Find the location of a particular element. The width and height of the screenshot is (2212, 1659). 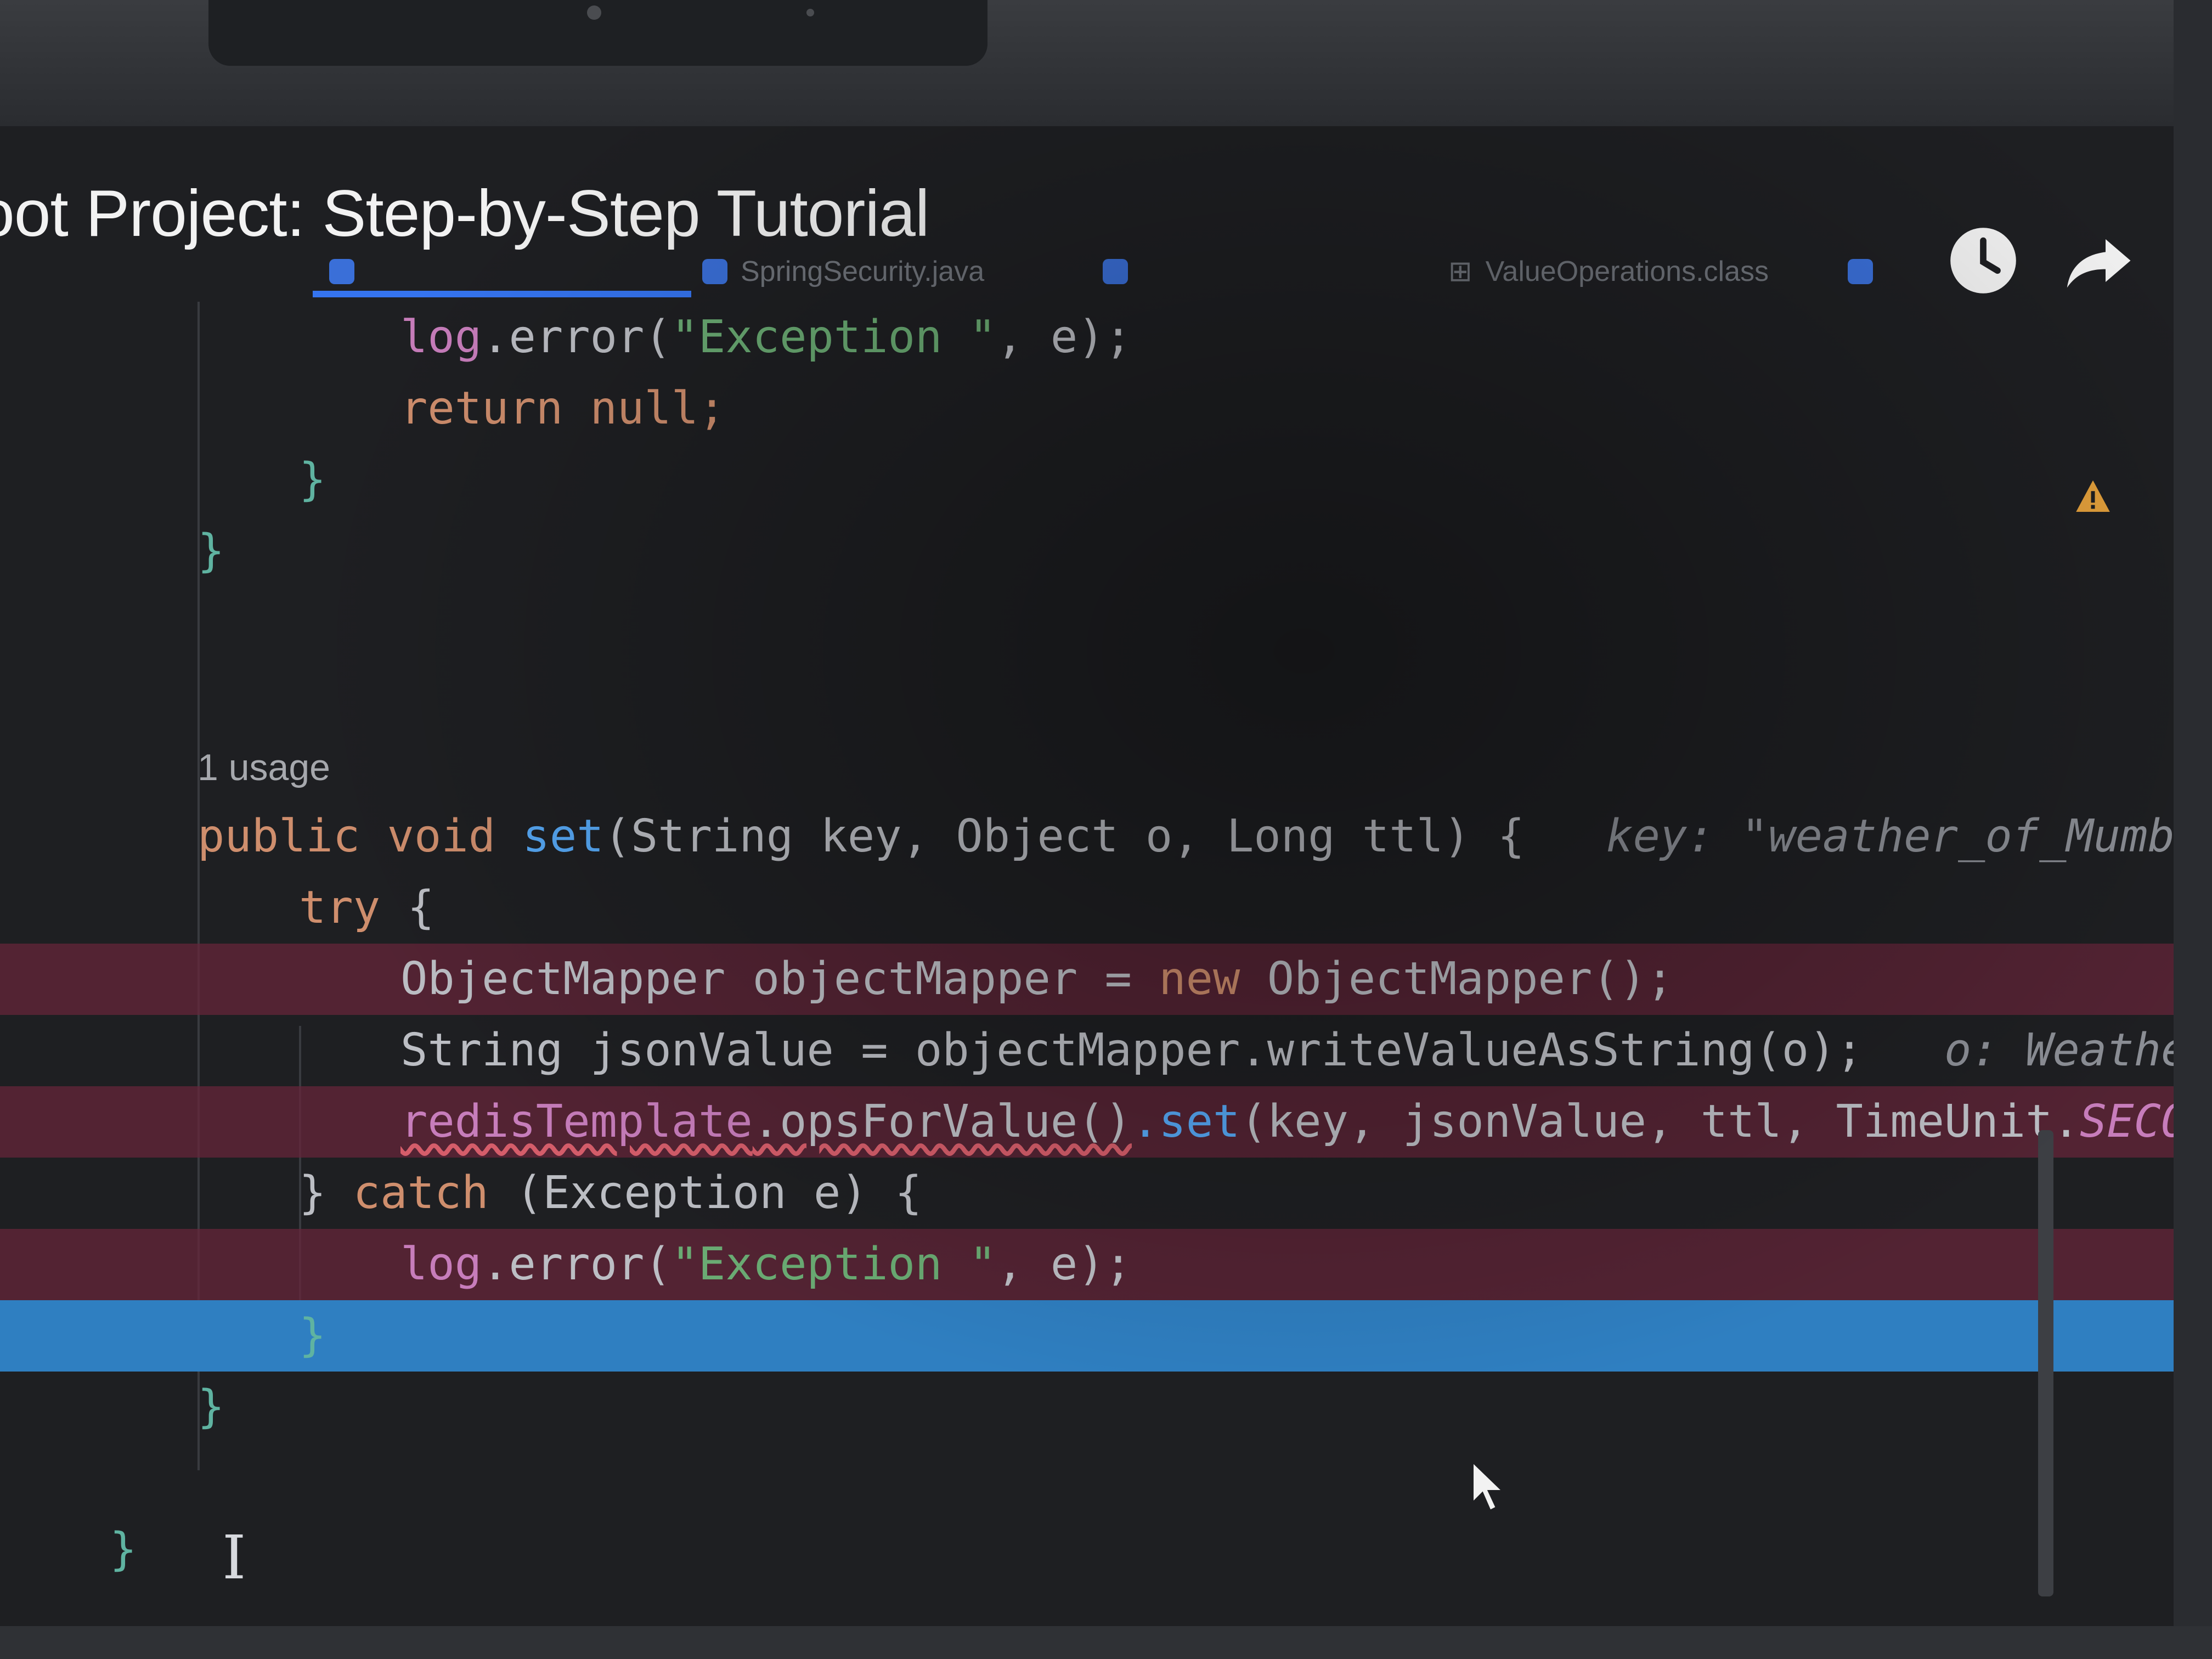

laptop-bezel-bottom is located at coordinates (1106, 1642).